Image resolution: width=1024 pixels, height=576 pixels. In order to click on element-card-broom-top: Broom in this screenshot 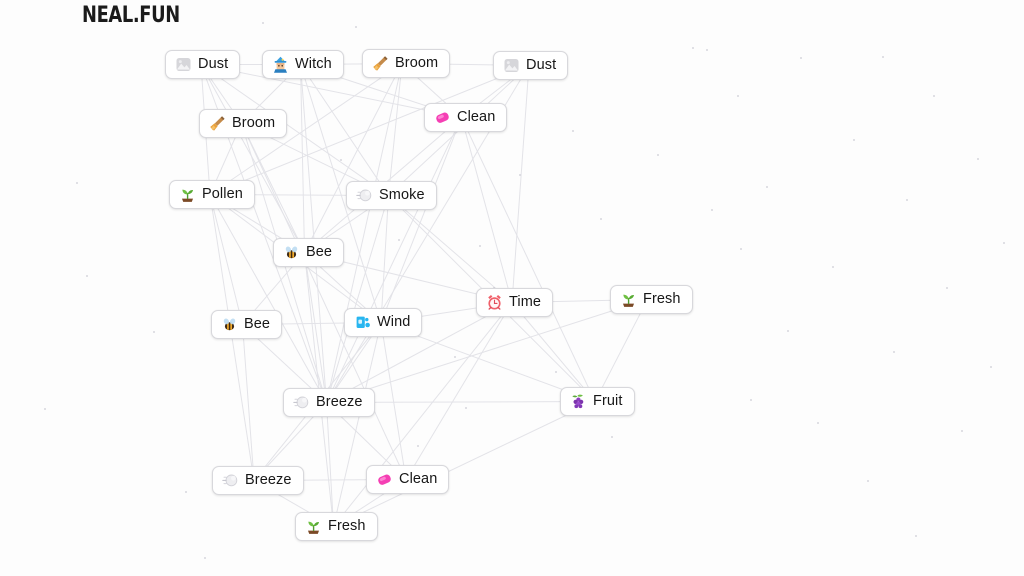, I will do `click(406, 63)`.